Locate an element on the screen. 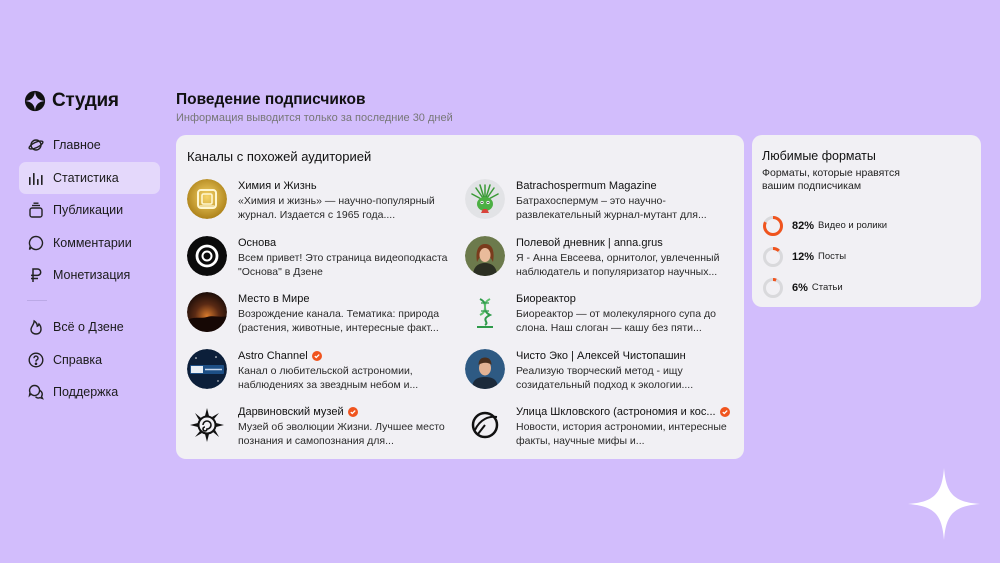  osnova-logo-icon is located at coordinates (207, 255).